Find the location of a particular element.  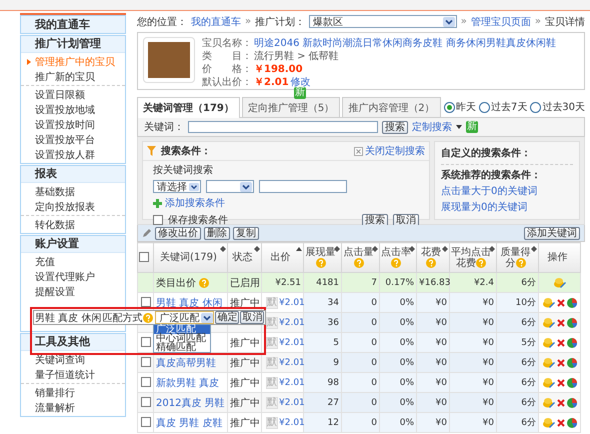

close-custom-search-link: 关闭定制搜索 is located at coordinates (395, 151).